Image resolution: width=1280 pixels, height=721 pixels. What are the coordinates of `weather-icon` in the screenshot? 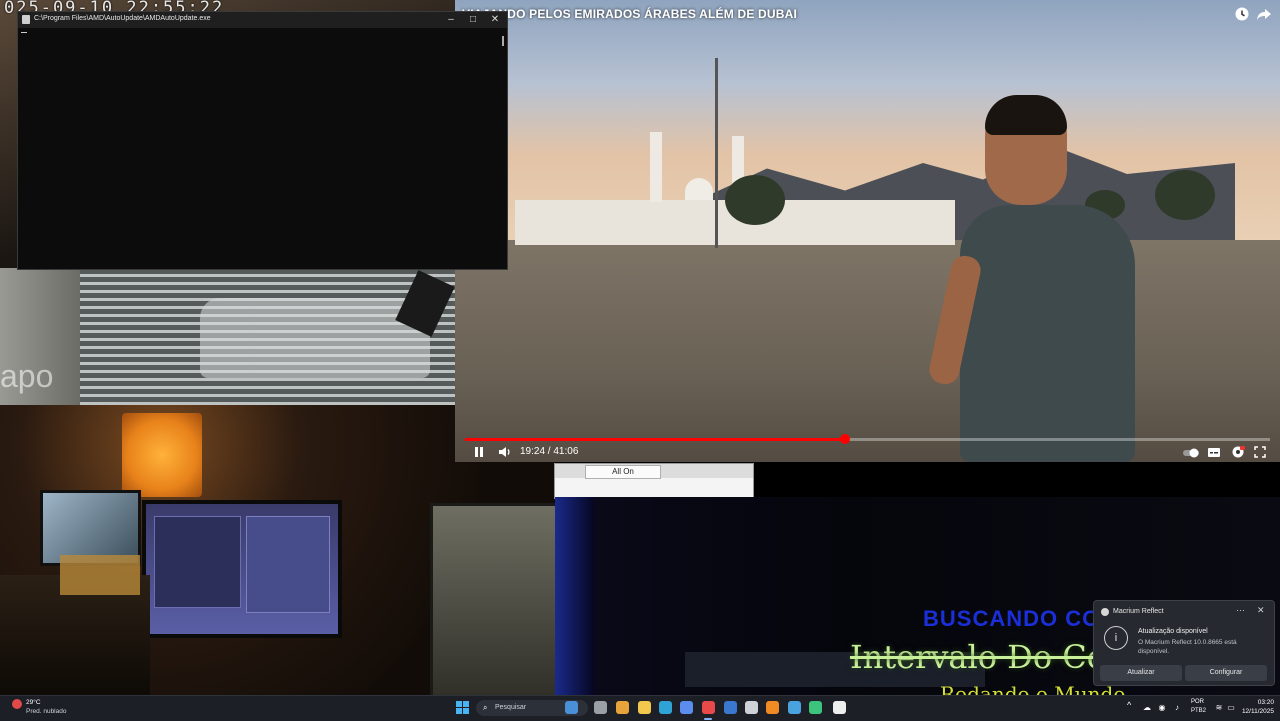 It's located at (17, 704).